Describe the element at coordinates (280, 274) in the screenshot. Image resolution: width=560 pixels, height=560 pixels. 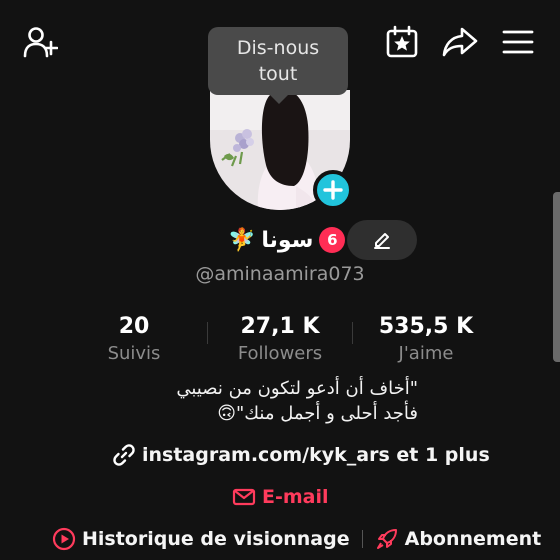
I see `username: @aminaamira073` at that location.